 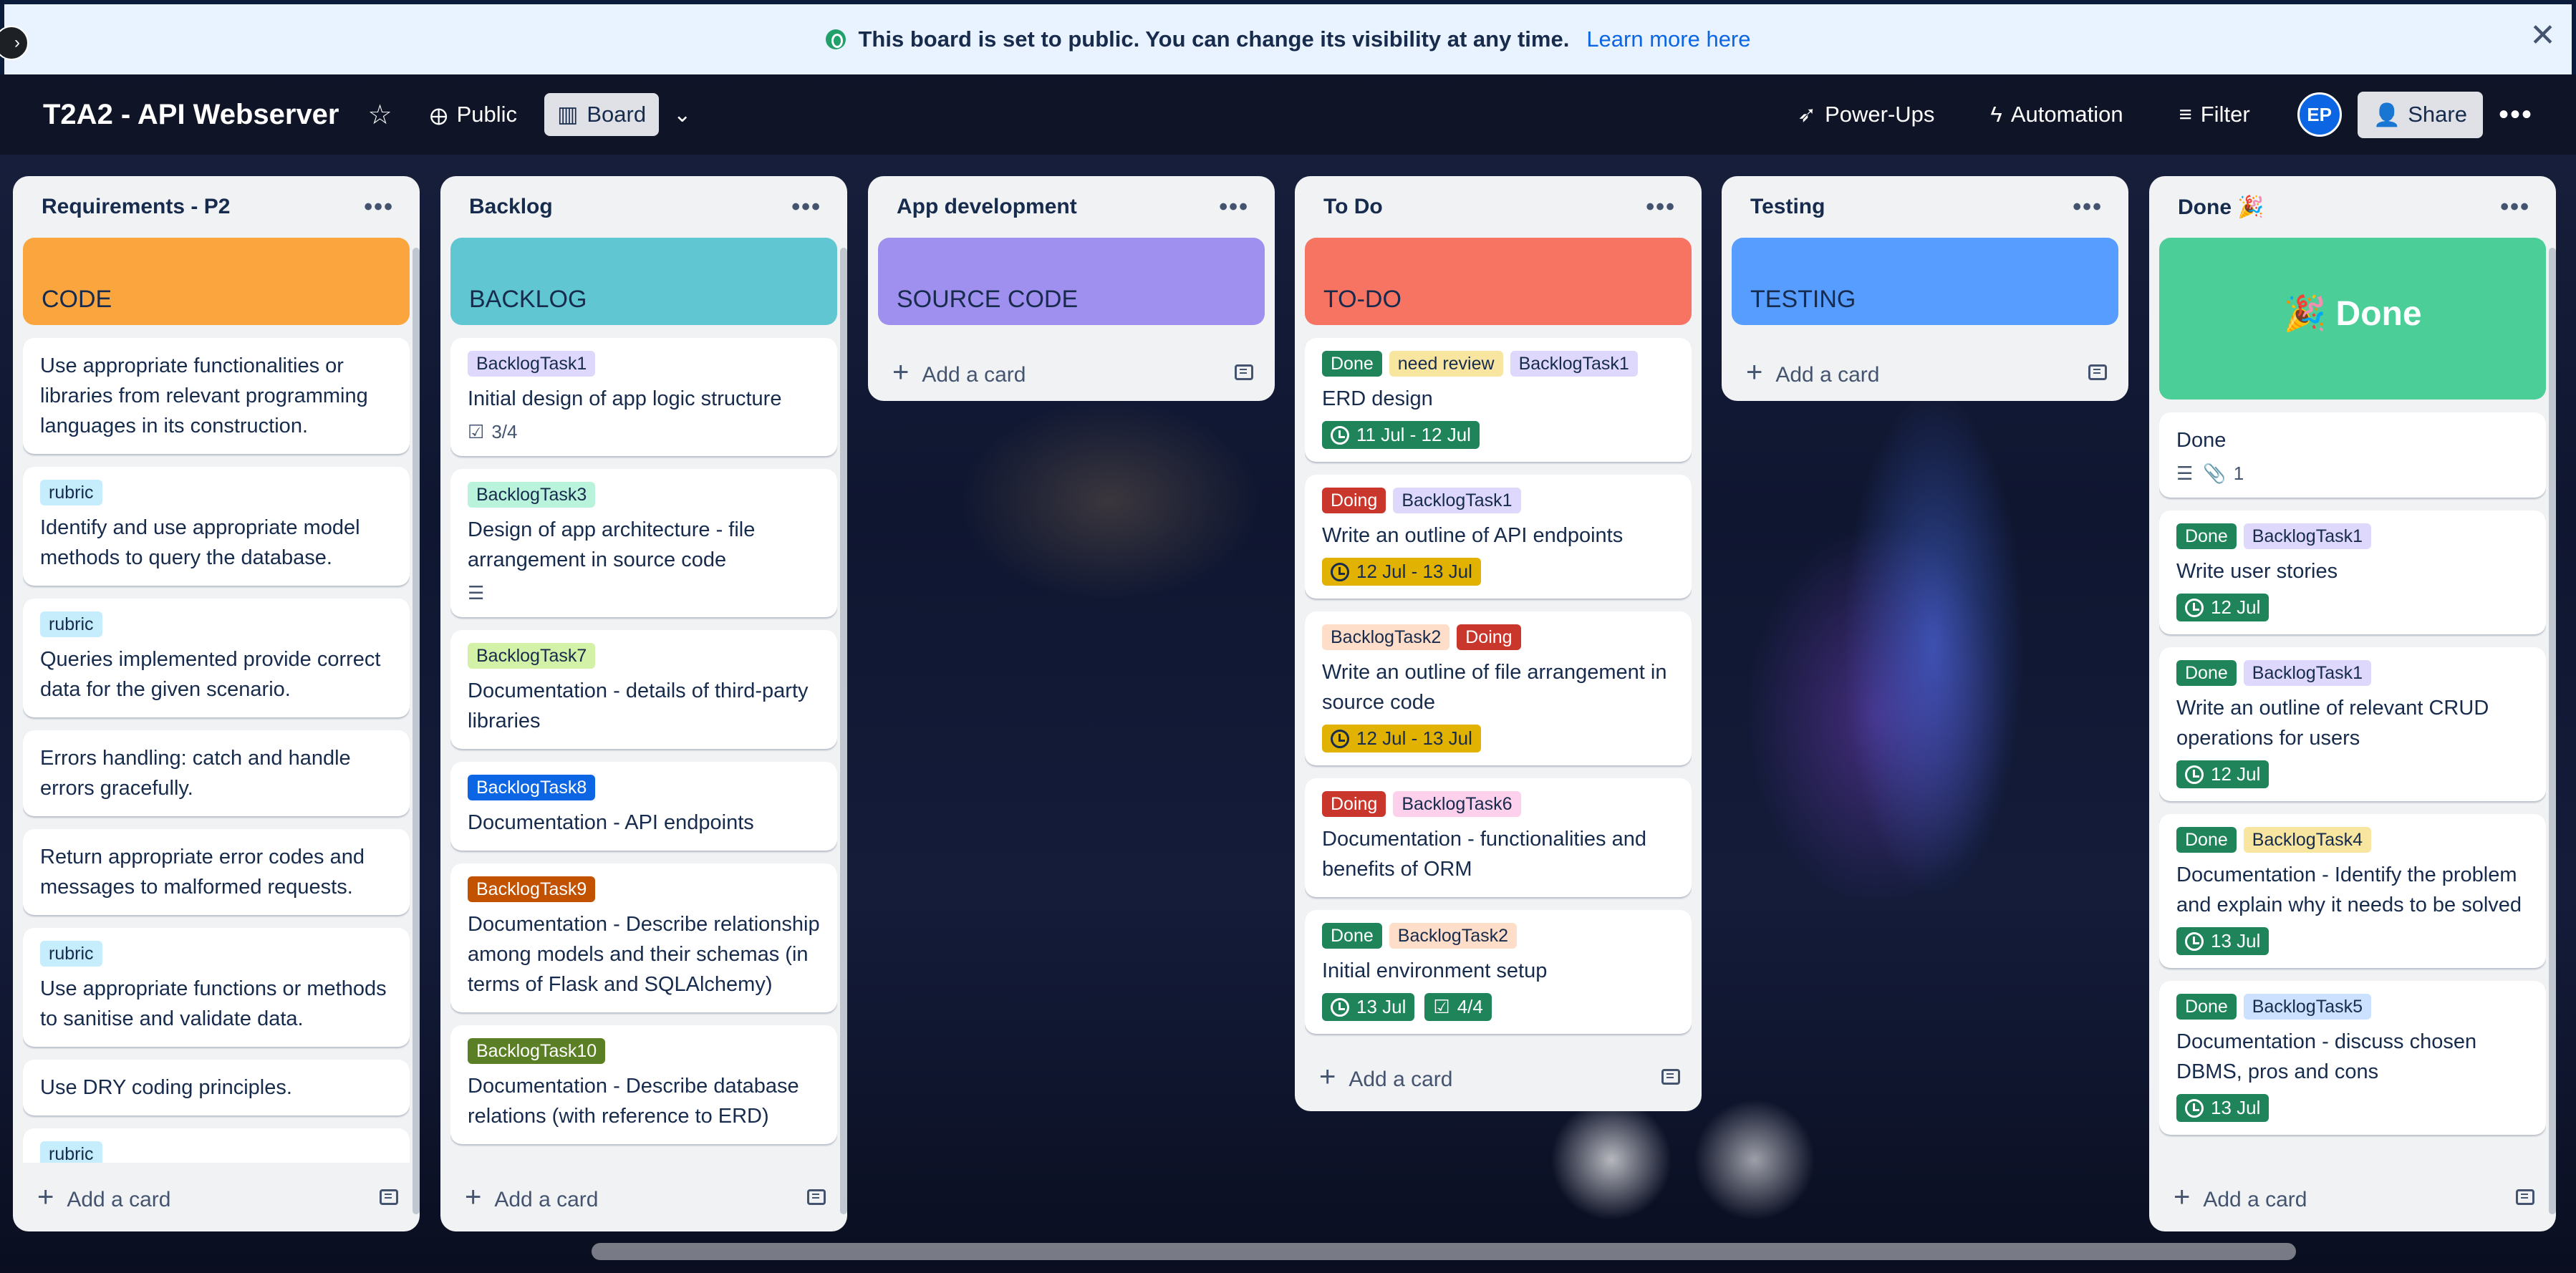 I want to click on card: Use DRY coding principles., so click(x=216, y=1087).